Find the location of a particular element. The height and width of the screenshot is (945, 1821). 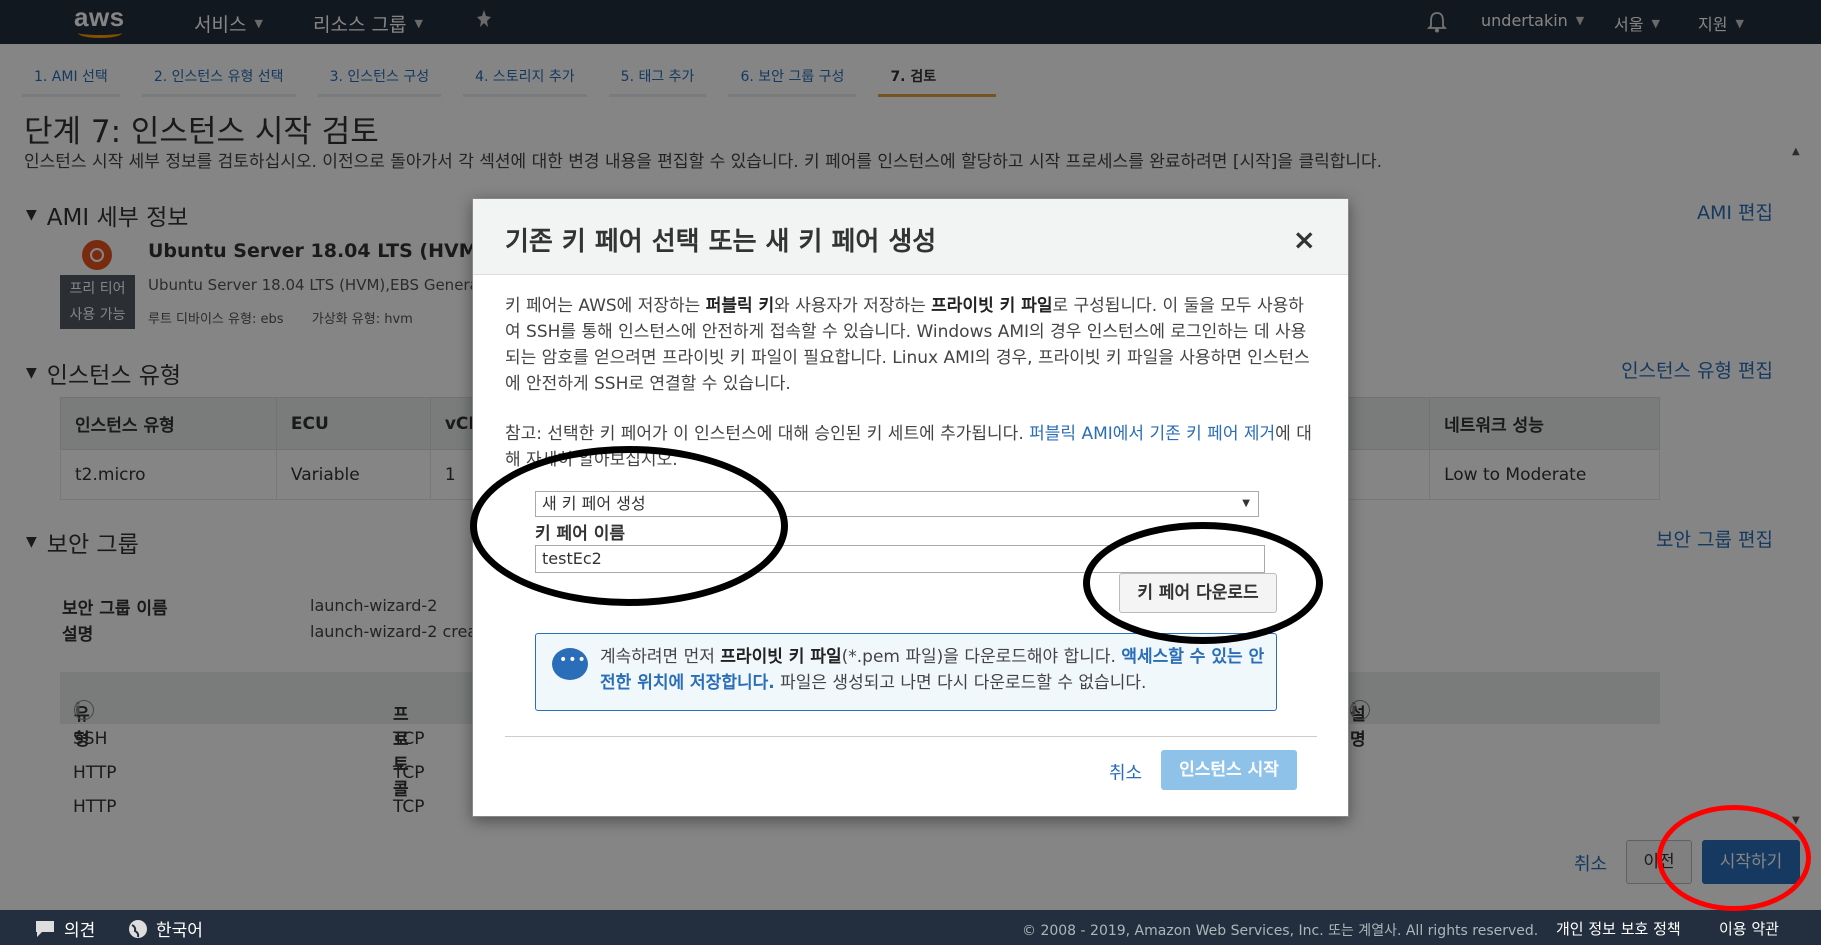

globe-icon is located at coordinates (138, 928).